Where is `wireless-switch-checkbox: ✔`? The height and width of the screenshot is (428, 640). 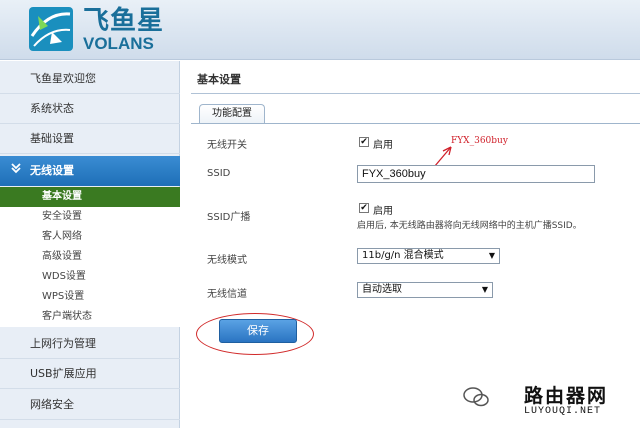 wireless-switch-checkbox: ✔ is located at coordinates (364, 142).